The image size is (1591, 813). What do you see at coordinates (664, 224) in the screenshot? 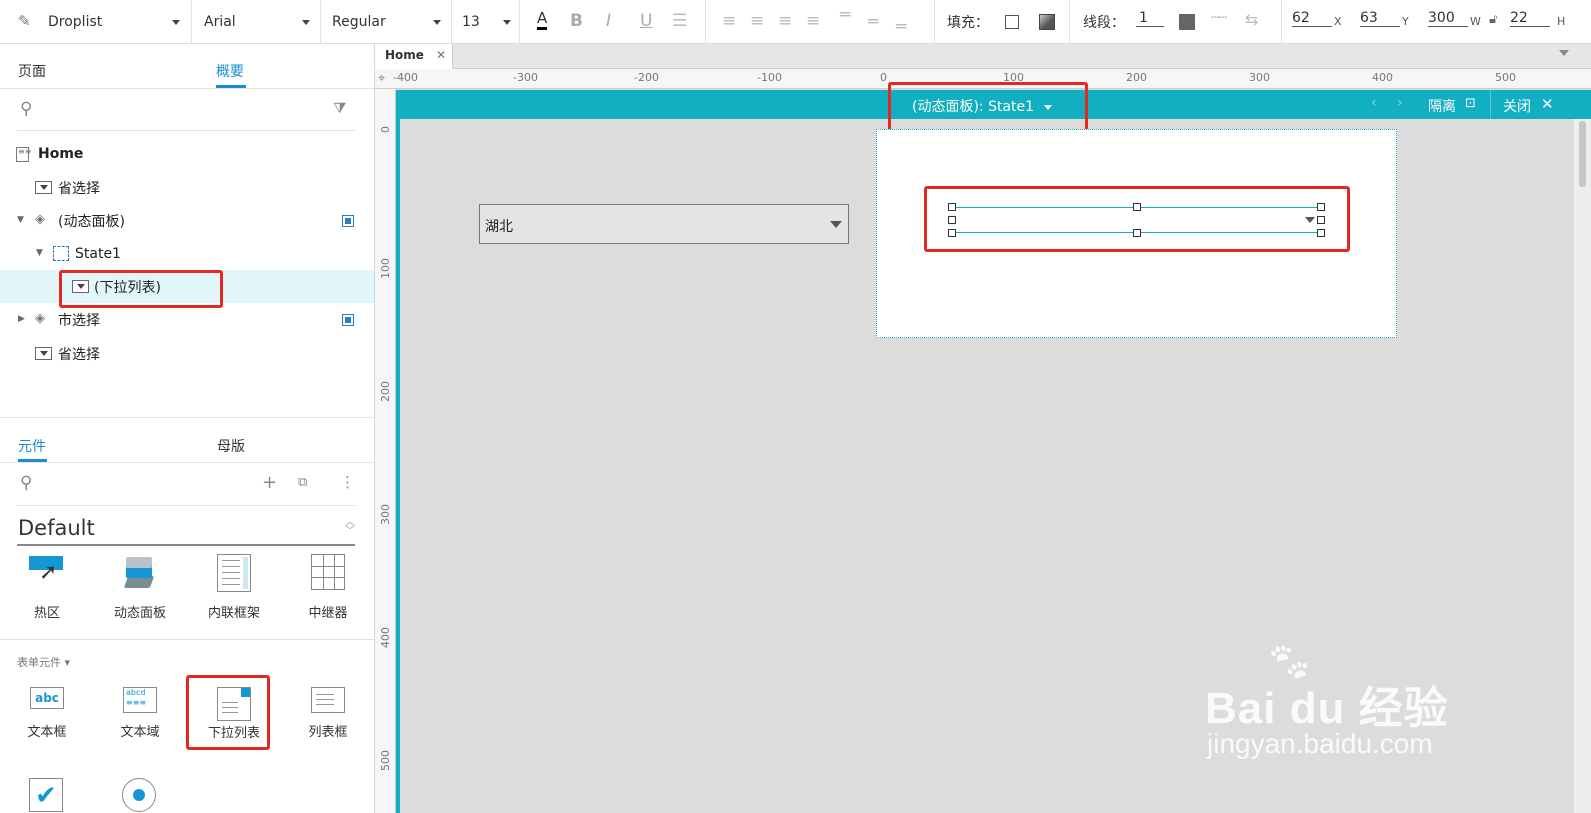
I see `province-droplist: 湖北` at bounding box center [664, 224].